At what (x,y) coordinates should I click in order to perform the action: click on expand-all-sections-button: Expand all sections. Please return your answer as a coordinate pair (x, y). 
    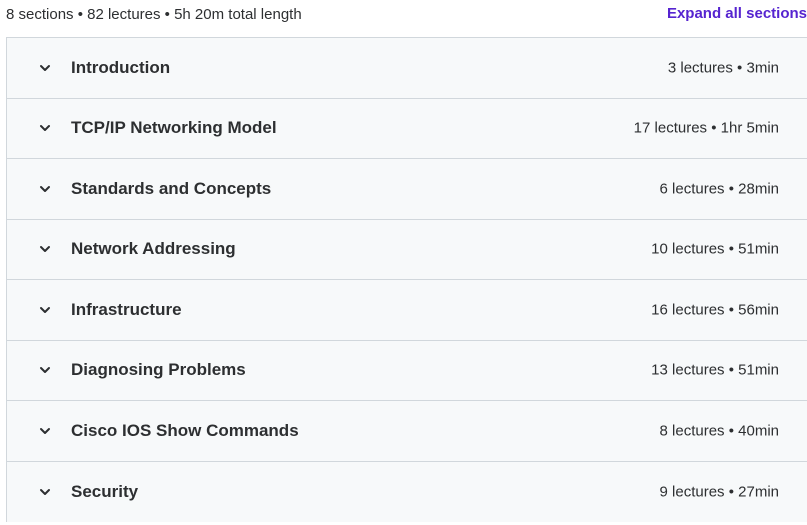
    Looking at the image, I should click on (737, 14).